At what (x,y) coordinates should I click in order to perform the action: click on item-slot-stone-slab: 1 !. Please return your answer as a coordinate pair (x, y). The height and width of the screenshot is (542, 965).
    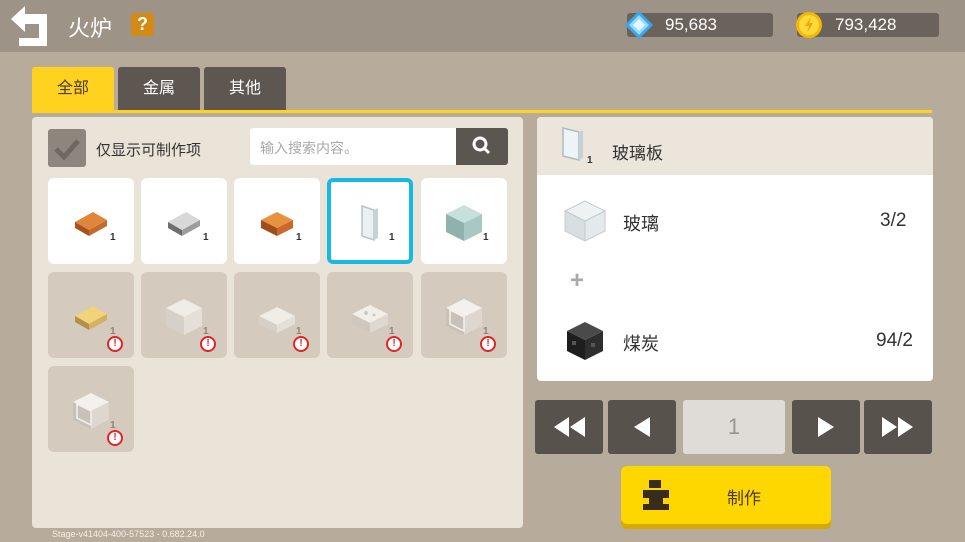
    Looking at the image, I should click on (370, 315).